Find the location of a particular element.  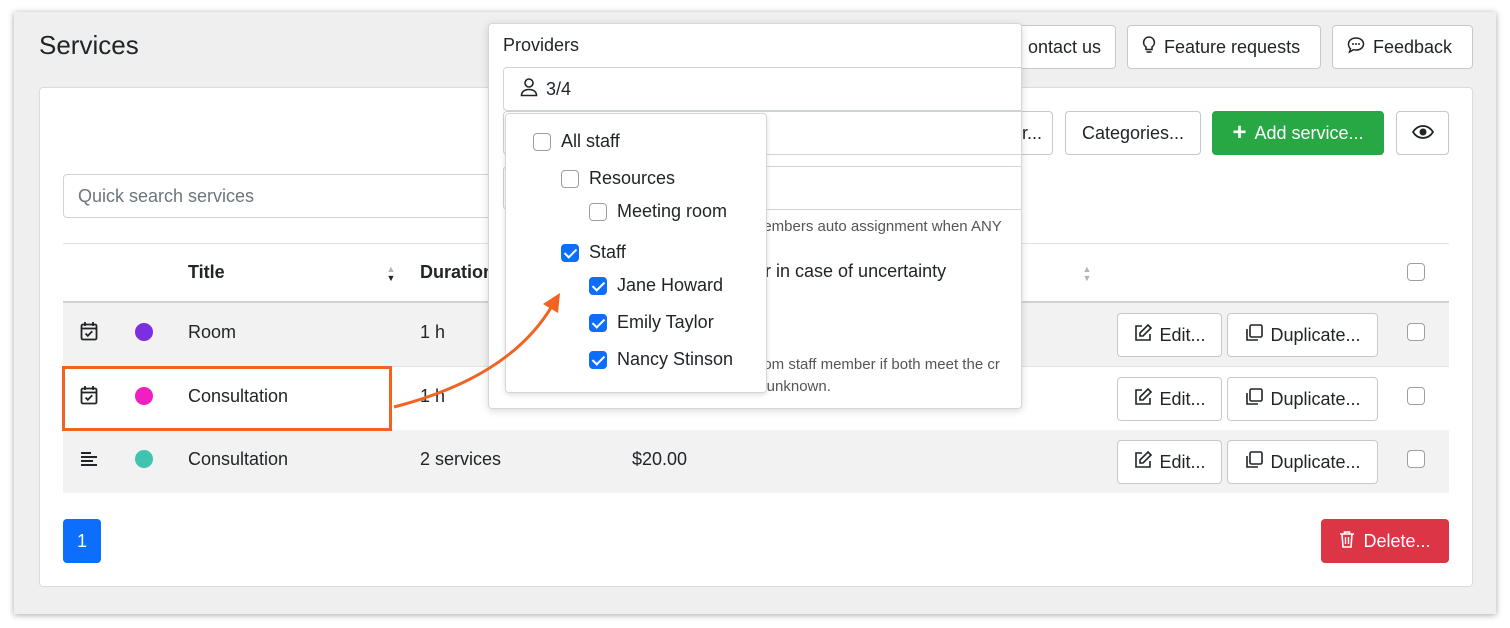

option-staff: Staff is located at coordinates (593, 252).